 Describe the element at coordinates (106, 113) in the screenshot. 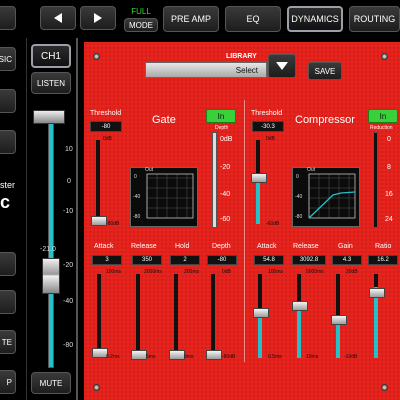

I see `gate-threshold-label: Threshold` at that location.